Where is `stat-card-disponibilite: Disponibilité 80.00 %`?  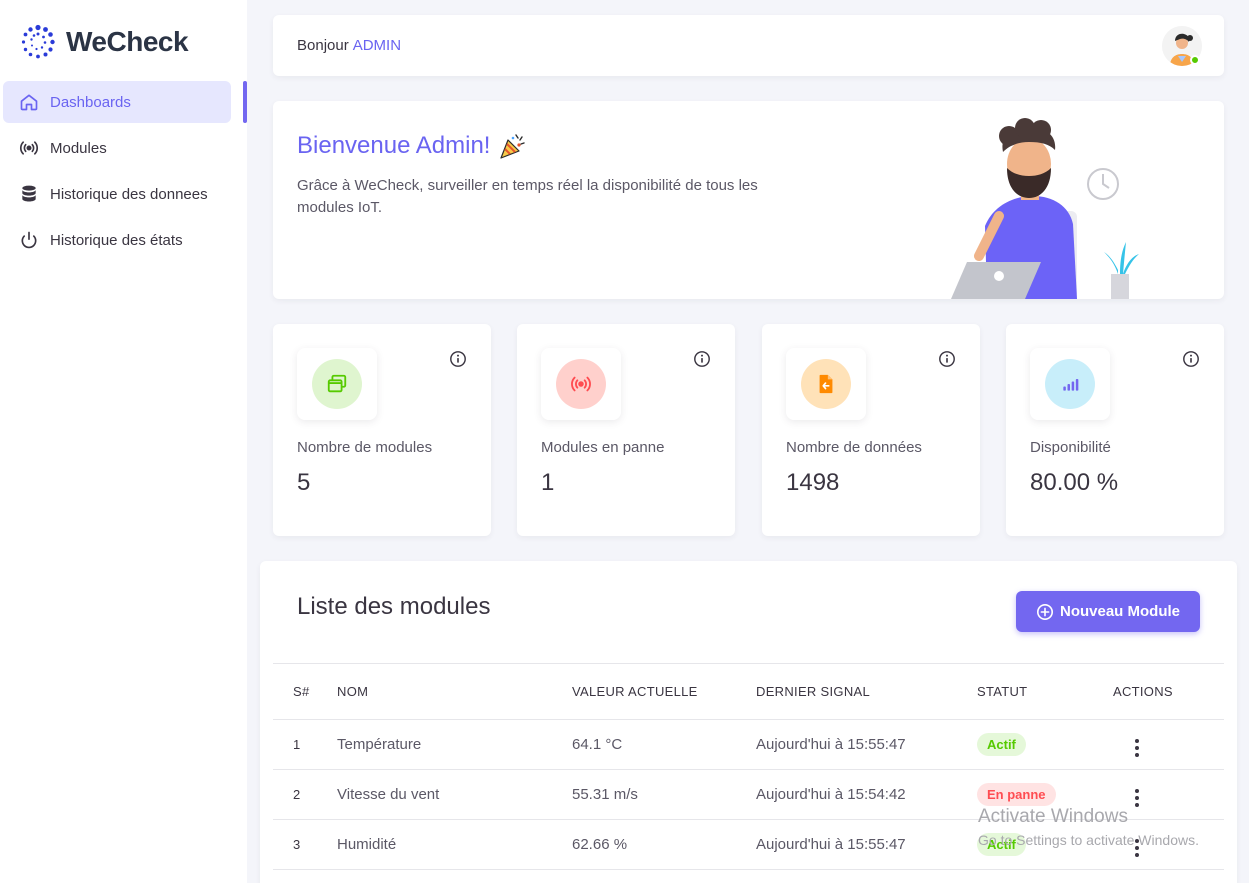 stat-card-disponibilite: Disponibilité 80.00 % is located at coordinates (1115, 430).